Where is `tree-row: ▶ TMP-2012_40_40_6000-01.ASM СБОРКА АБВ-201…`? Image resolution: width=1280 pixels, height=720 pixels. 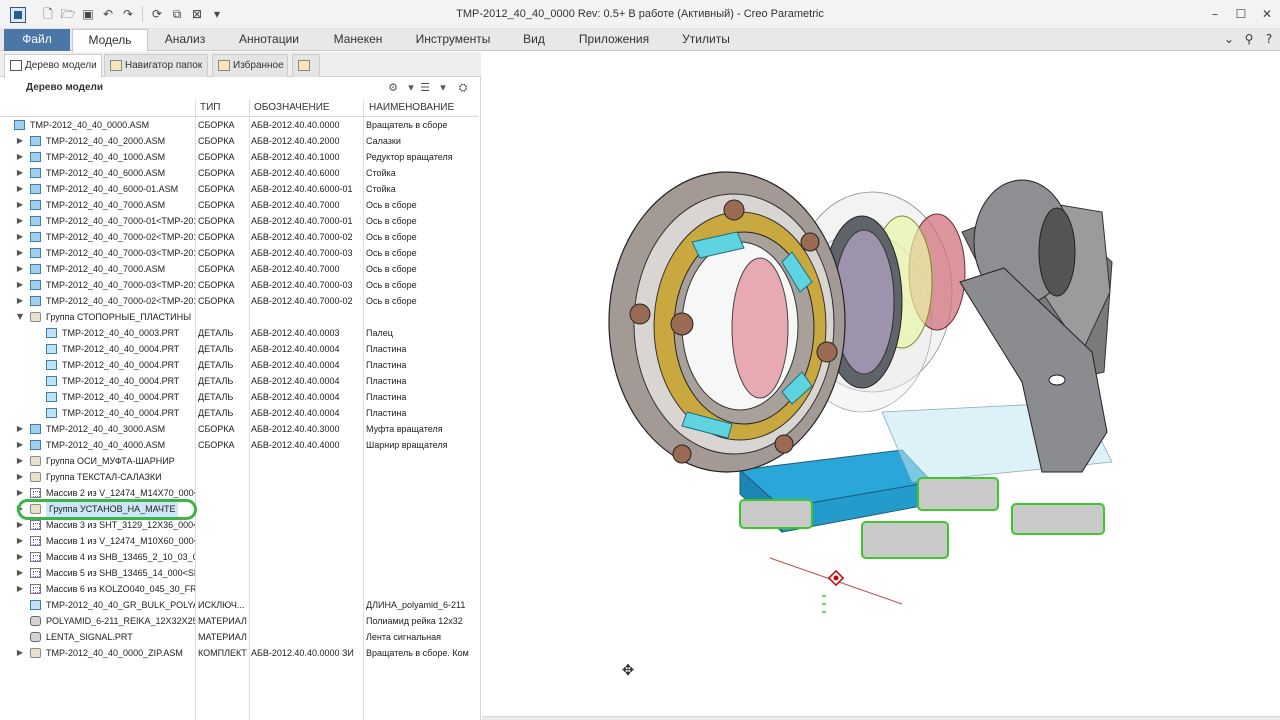 tree-row: ▶ TMP-2012_40_40_6000-01.ASM СБОРКА АБВ-201… is located at coordinates (239, 189).